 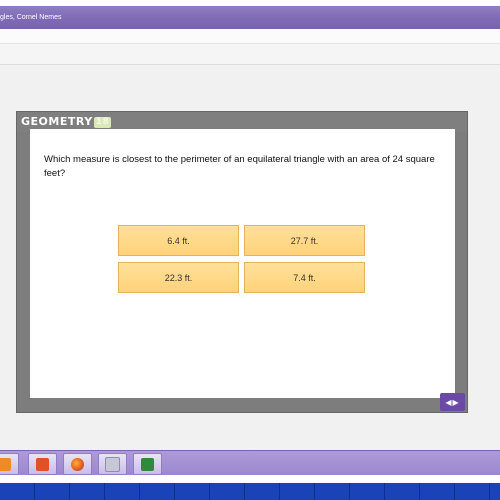 I want to click on excel-icon, so click(x=147, y=464).